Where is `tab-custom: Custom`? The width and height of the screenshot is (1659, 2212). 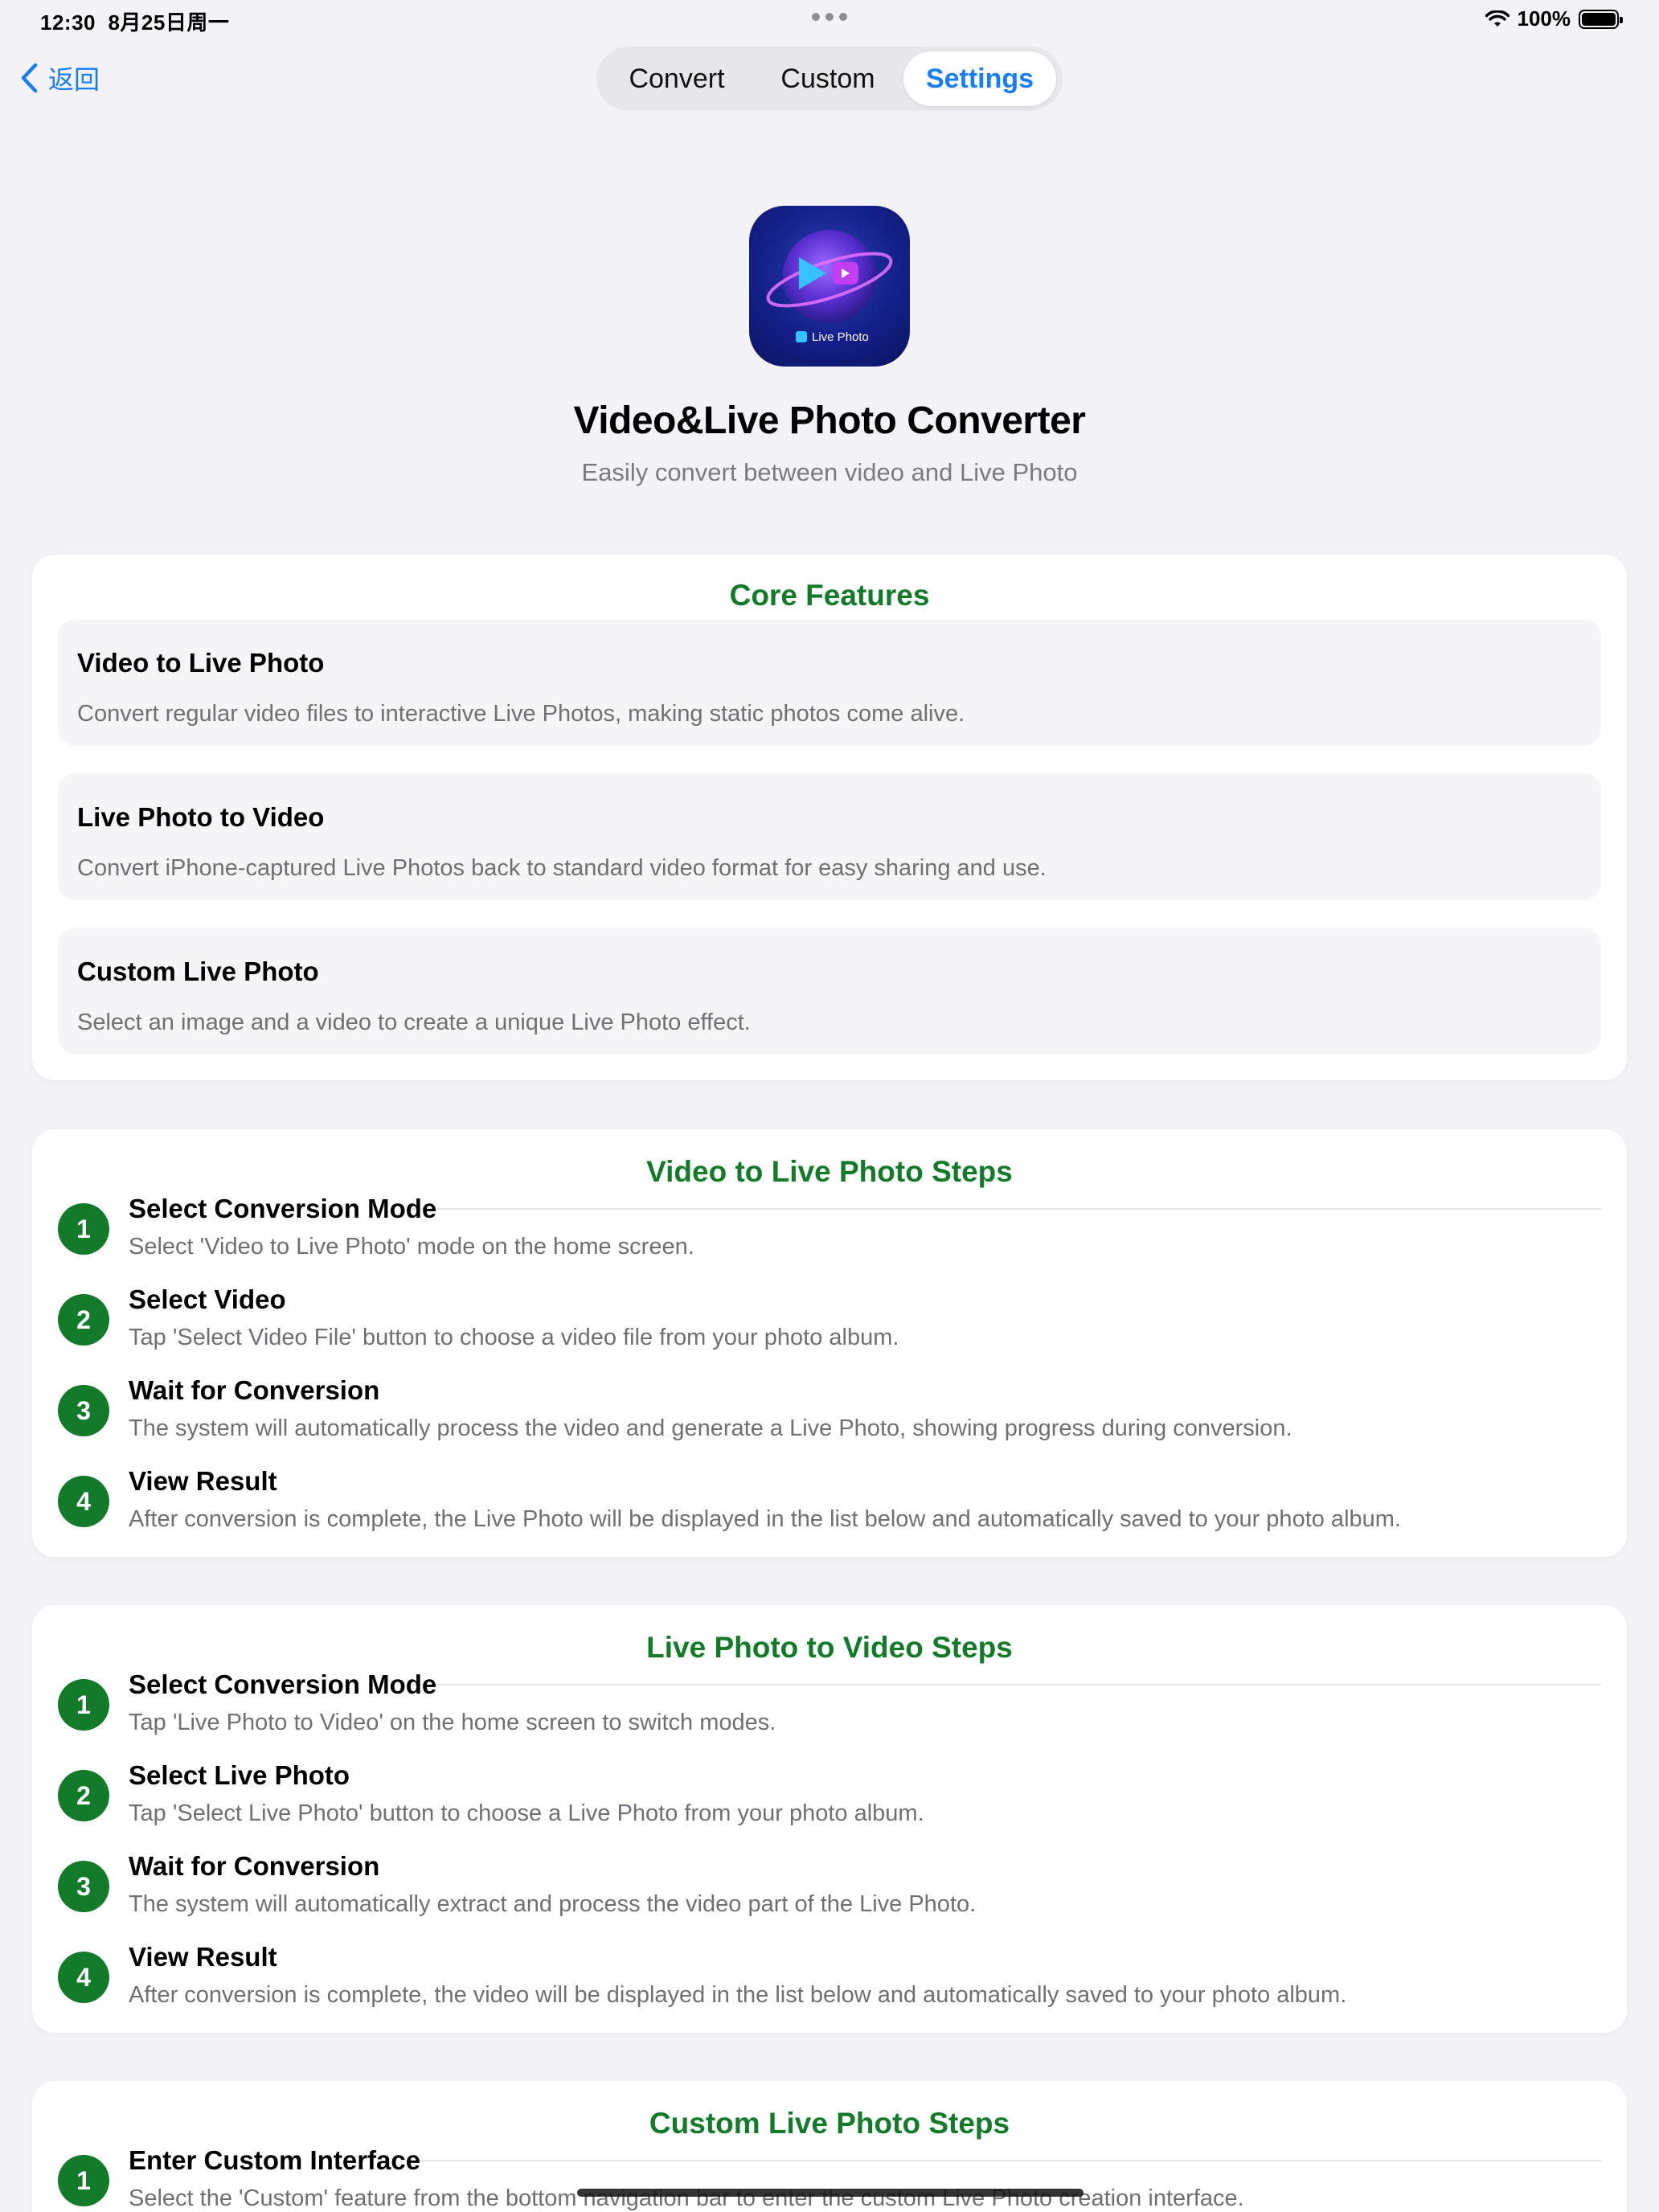 tab-custom: Custom is located at coordinates (827, 78).